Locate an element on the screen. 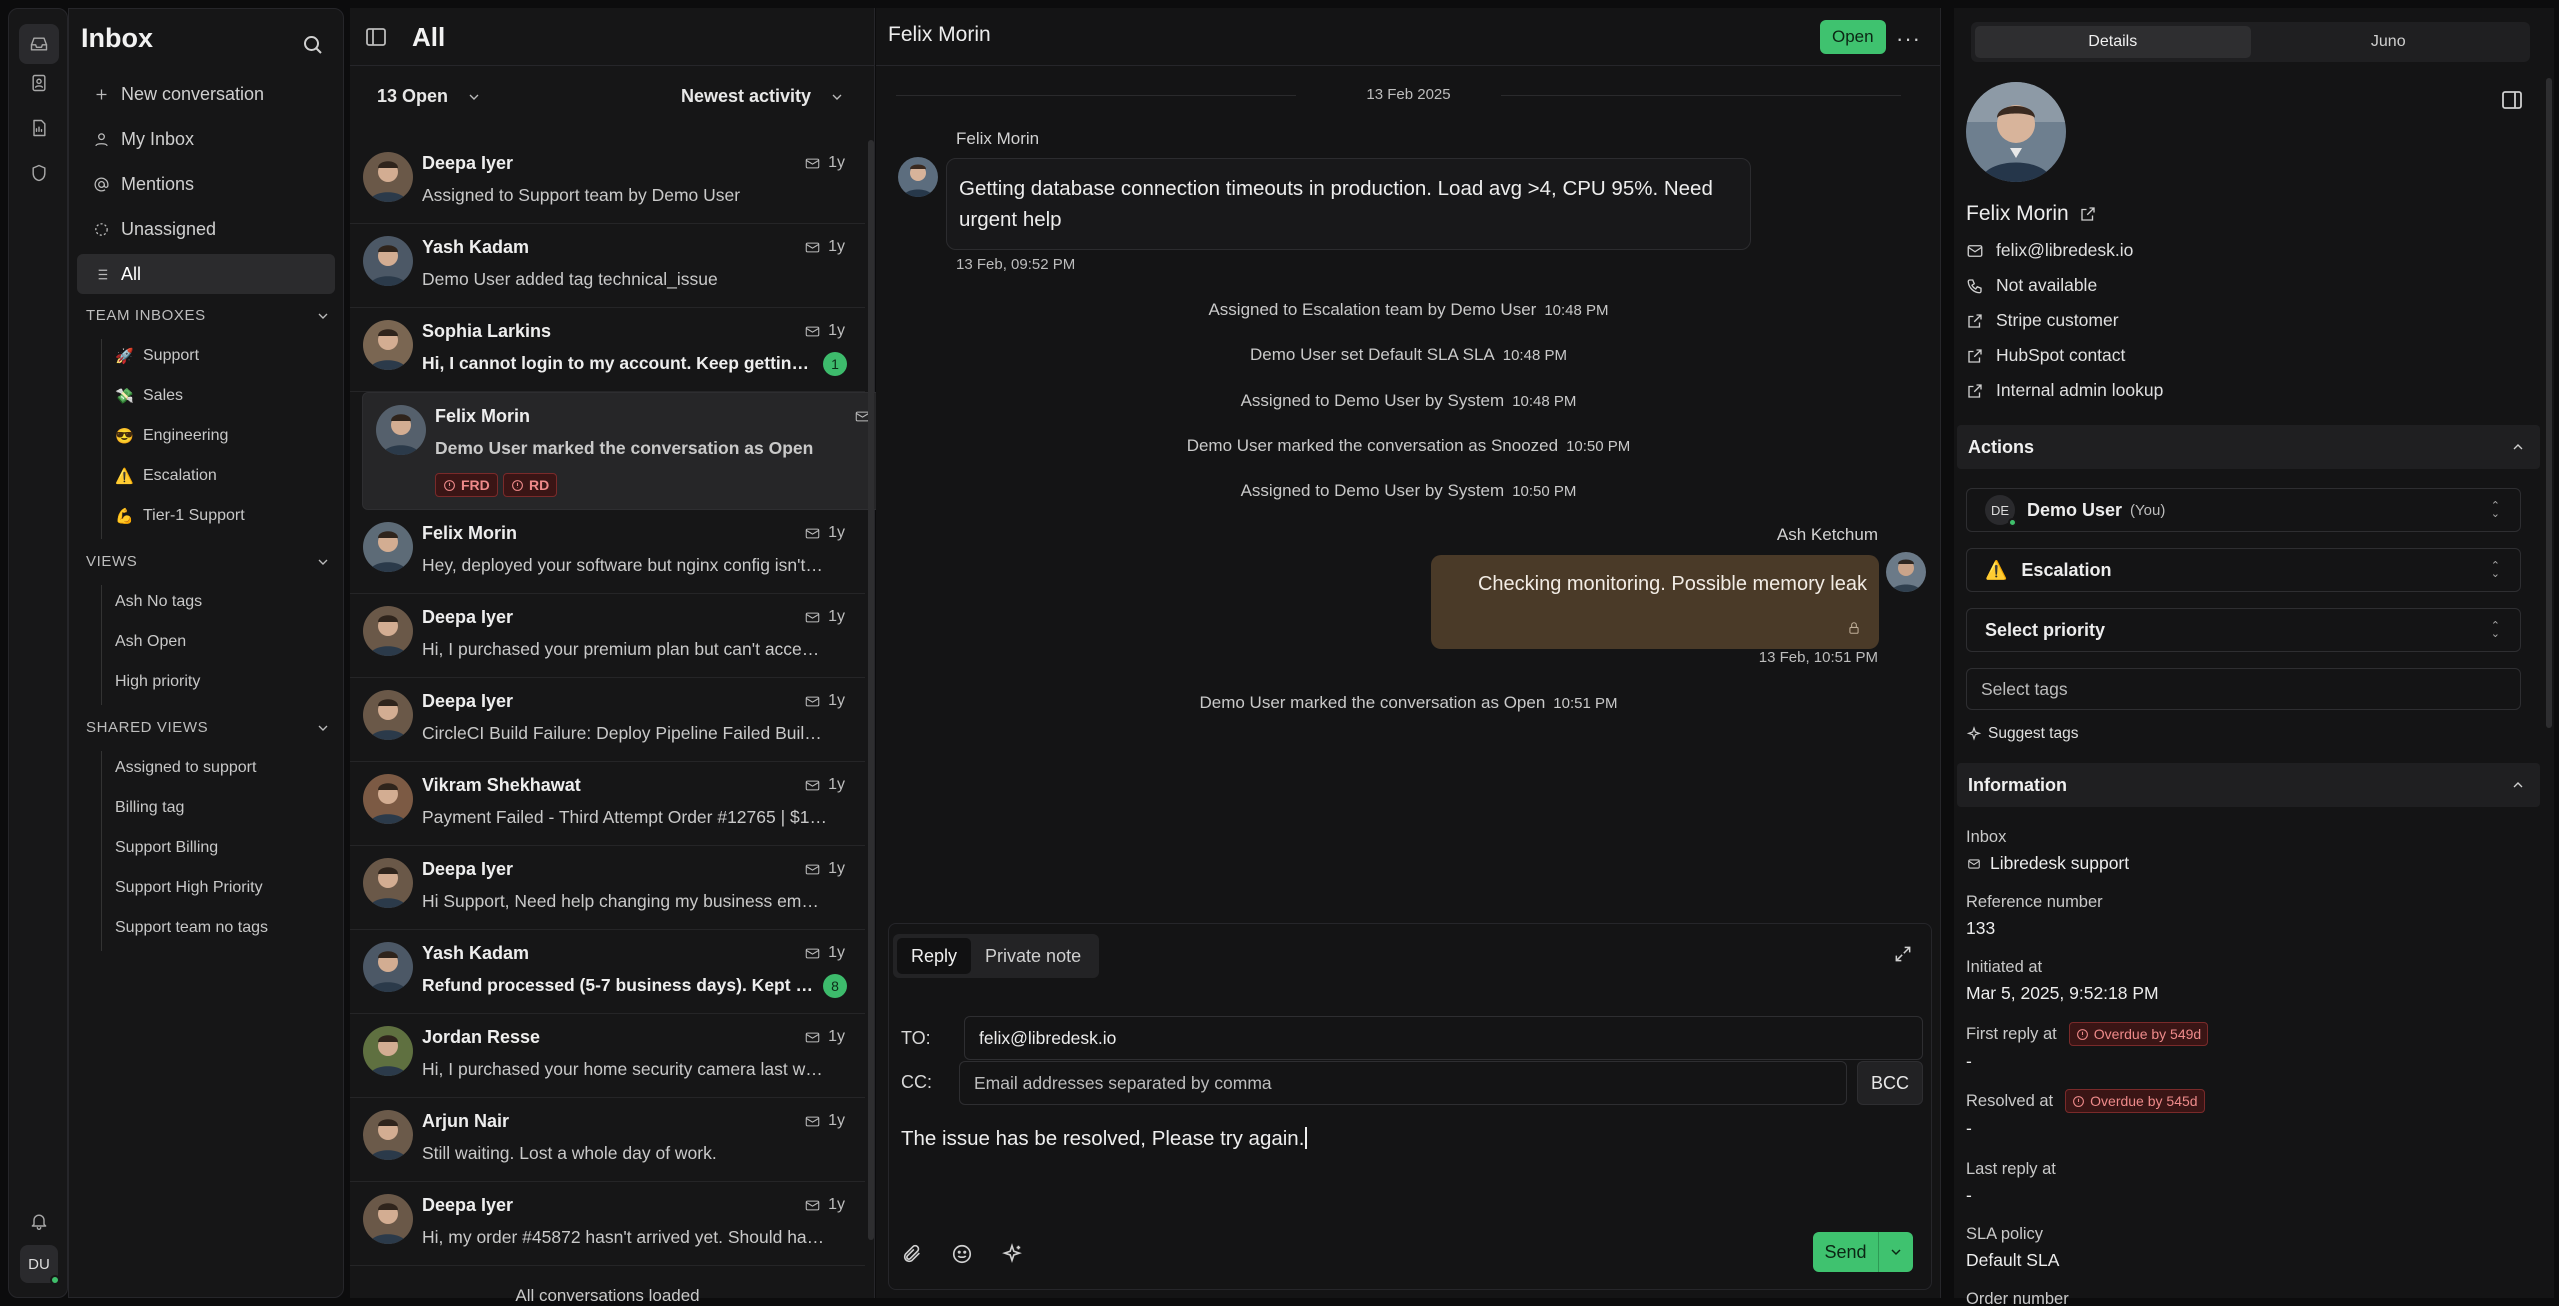  sidebar-item-engineering: 😎 Engineering is located at coordinates (171, 436).